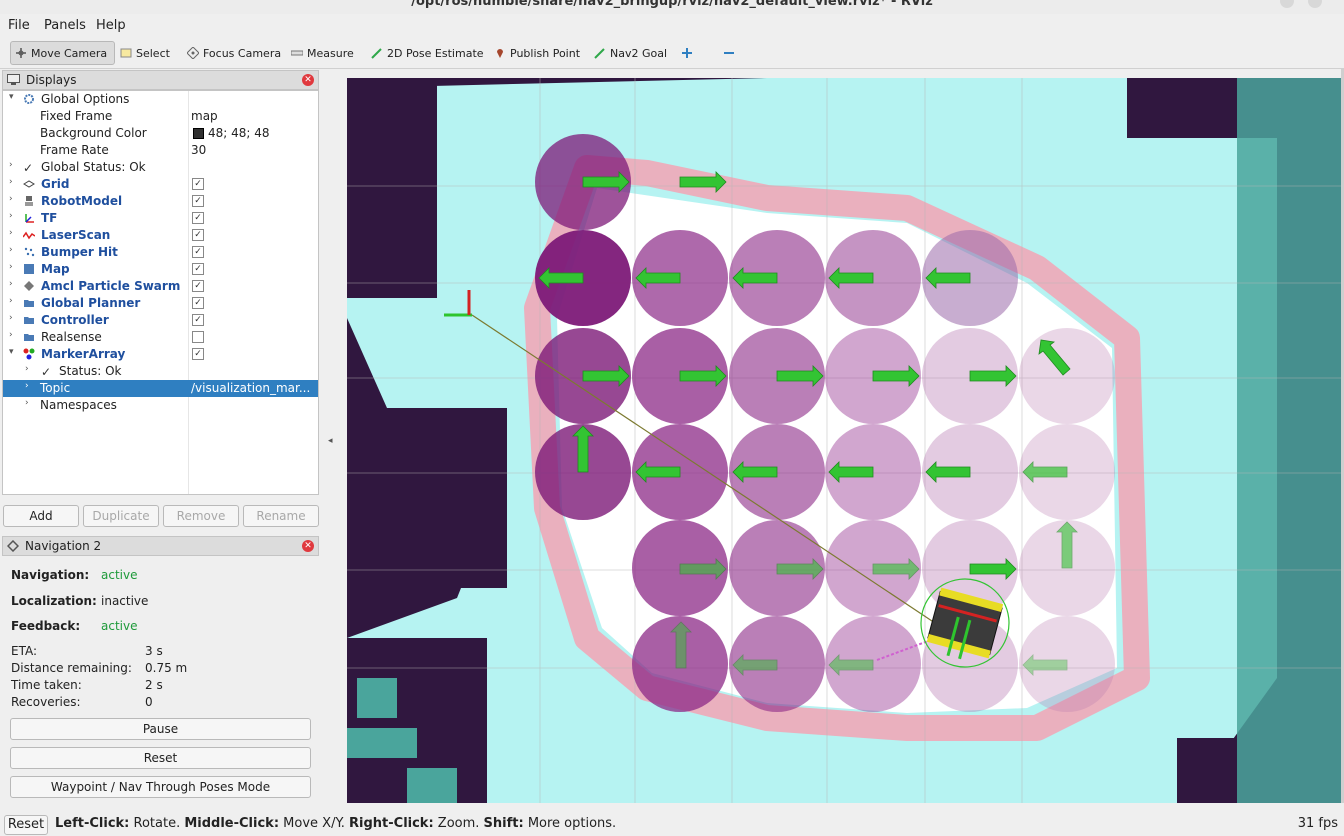 The height and width of the screenshot is (836, 1344). What do you see at coordinates (62, 53) in the screenshot?
I see `move-camera-tool: Move Camera` at bounding box center [62, 53].